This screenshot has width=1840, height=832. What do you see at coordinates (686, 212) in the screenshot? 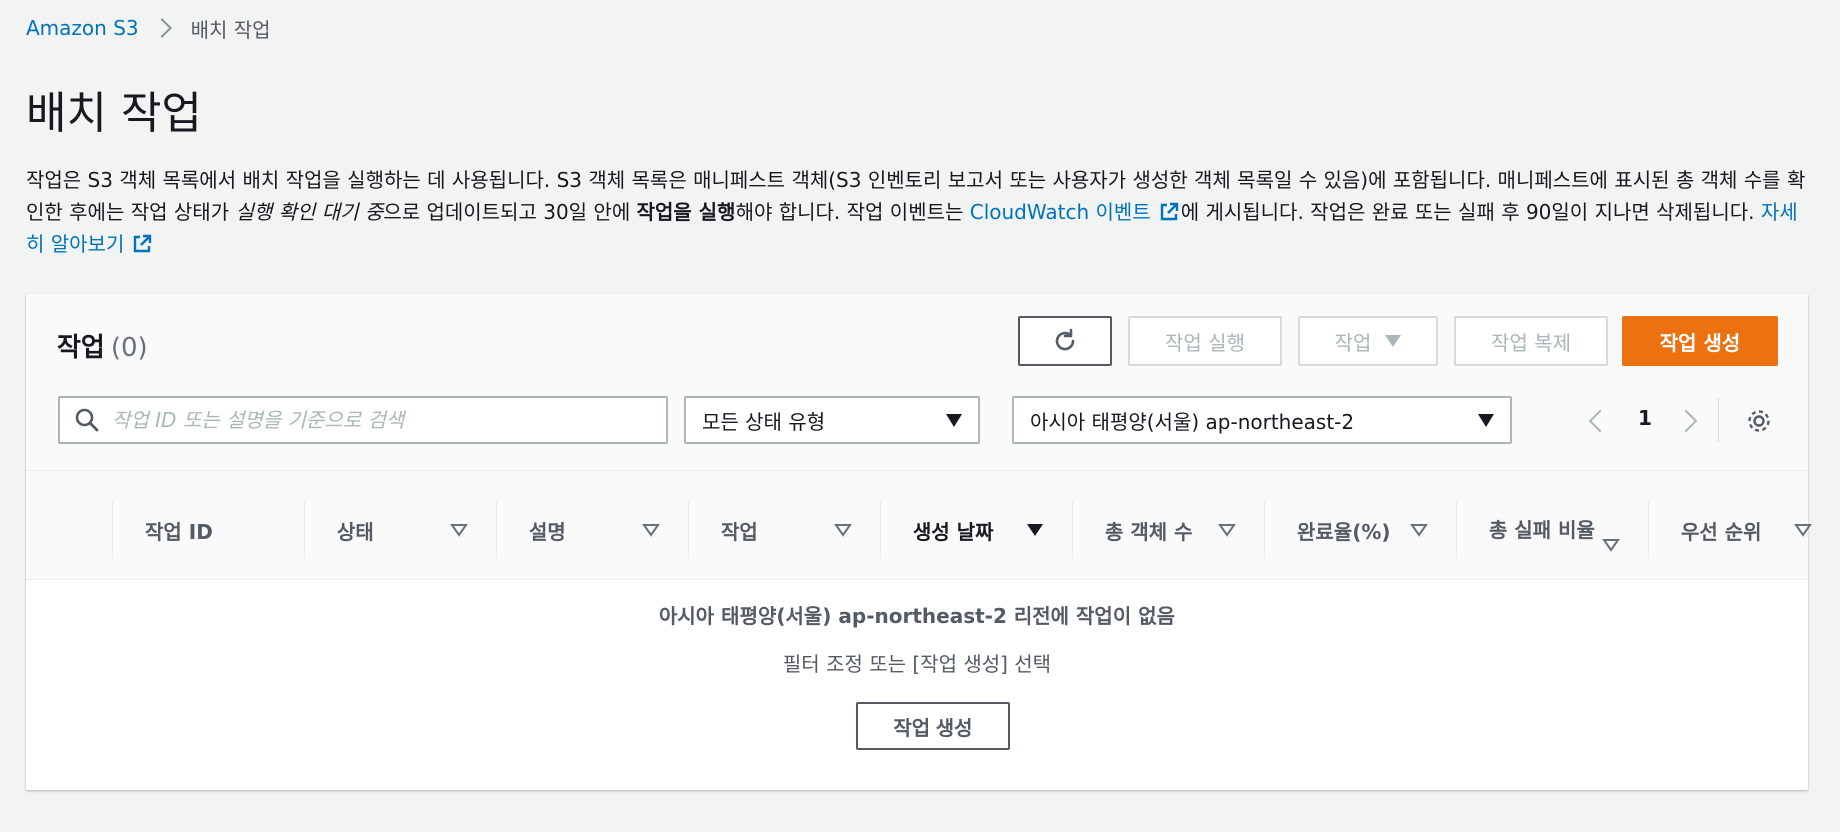
I see `desc-bold-run: 작업을 실행` at bounding box center [686, 212].